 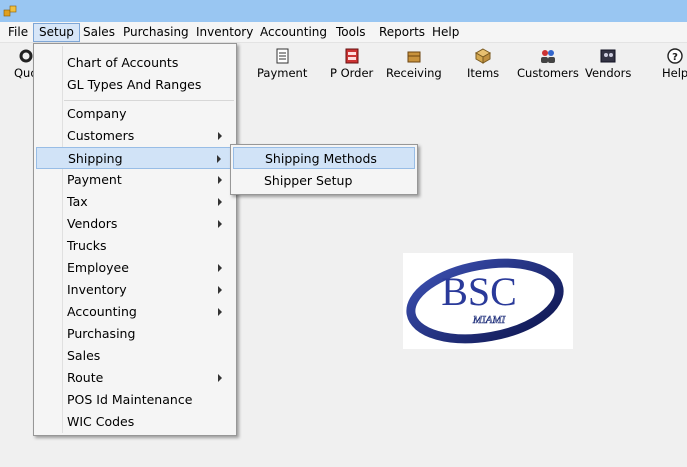 I want to click on menu-item-inventory: Inventory, so click(x=135, y=290).